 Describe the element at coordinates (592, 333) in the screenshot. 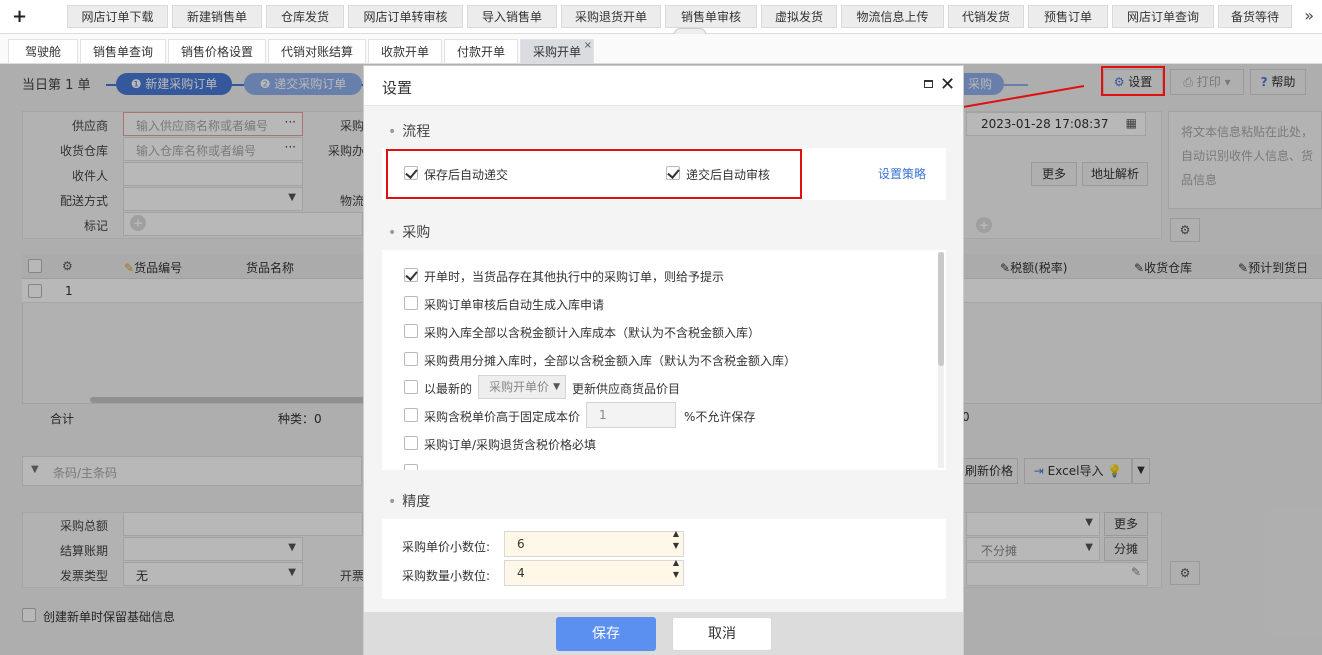

I see `purchase-option-label: 采购入库全部以含税金额计入库成本（默认为不含税金额入库）` at that location.